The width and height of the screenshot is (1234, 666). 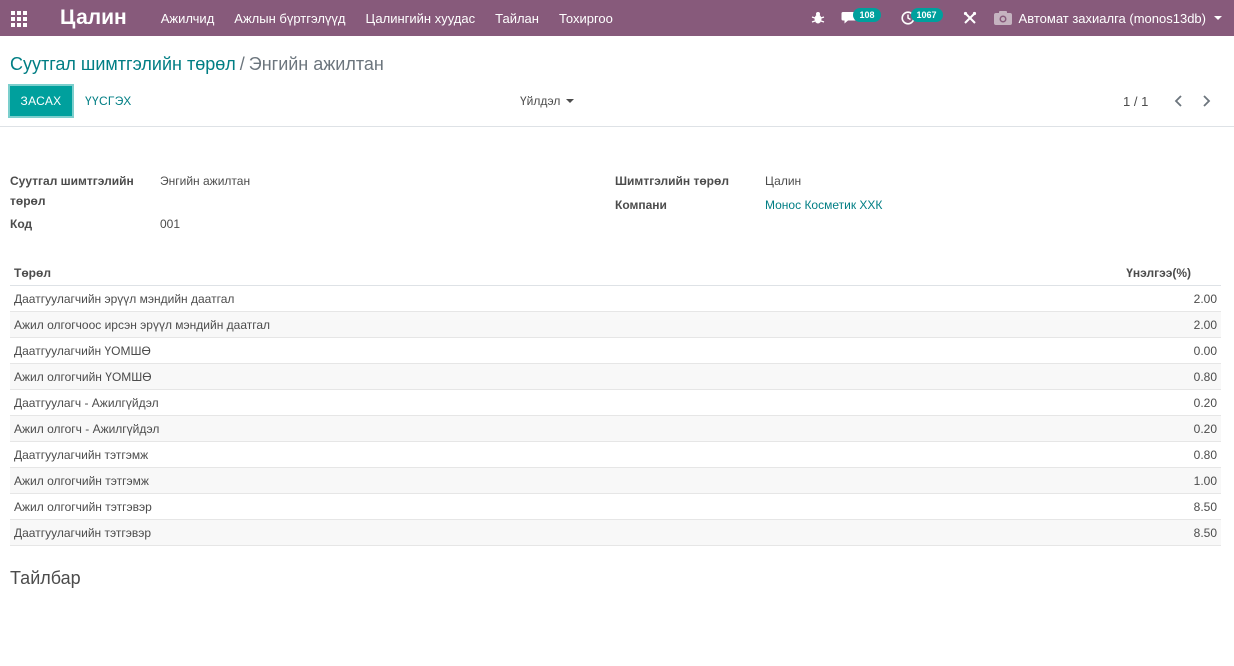 I want to click on table-row: Ажил олгогчийн тэтгэмж 1.00, so click(x=615, y=481).